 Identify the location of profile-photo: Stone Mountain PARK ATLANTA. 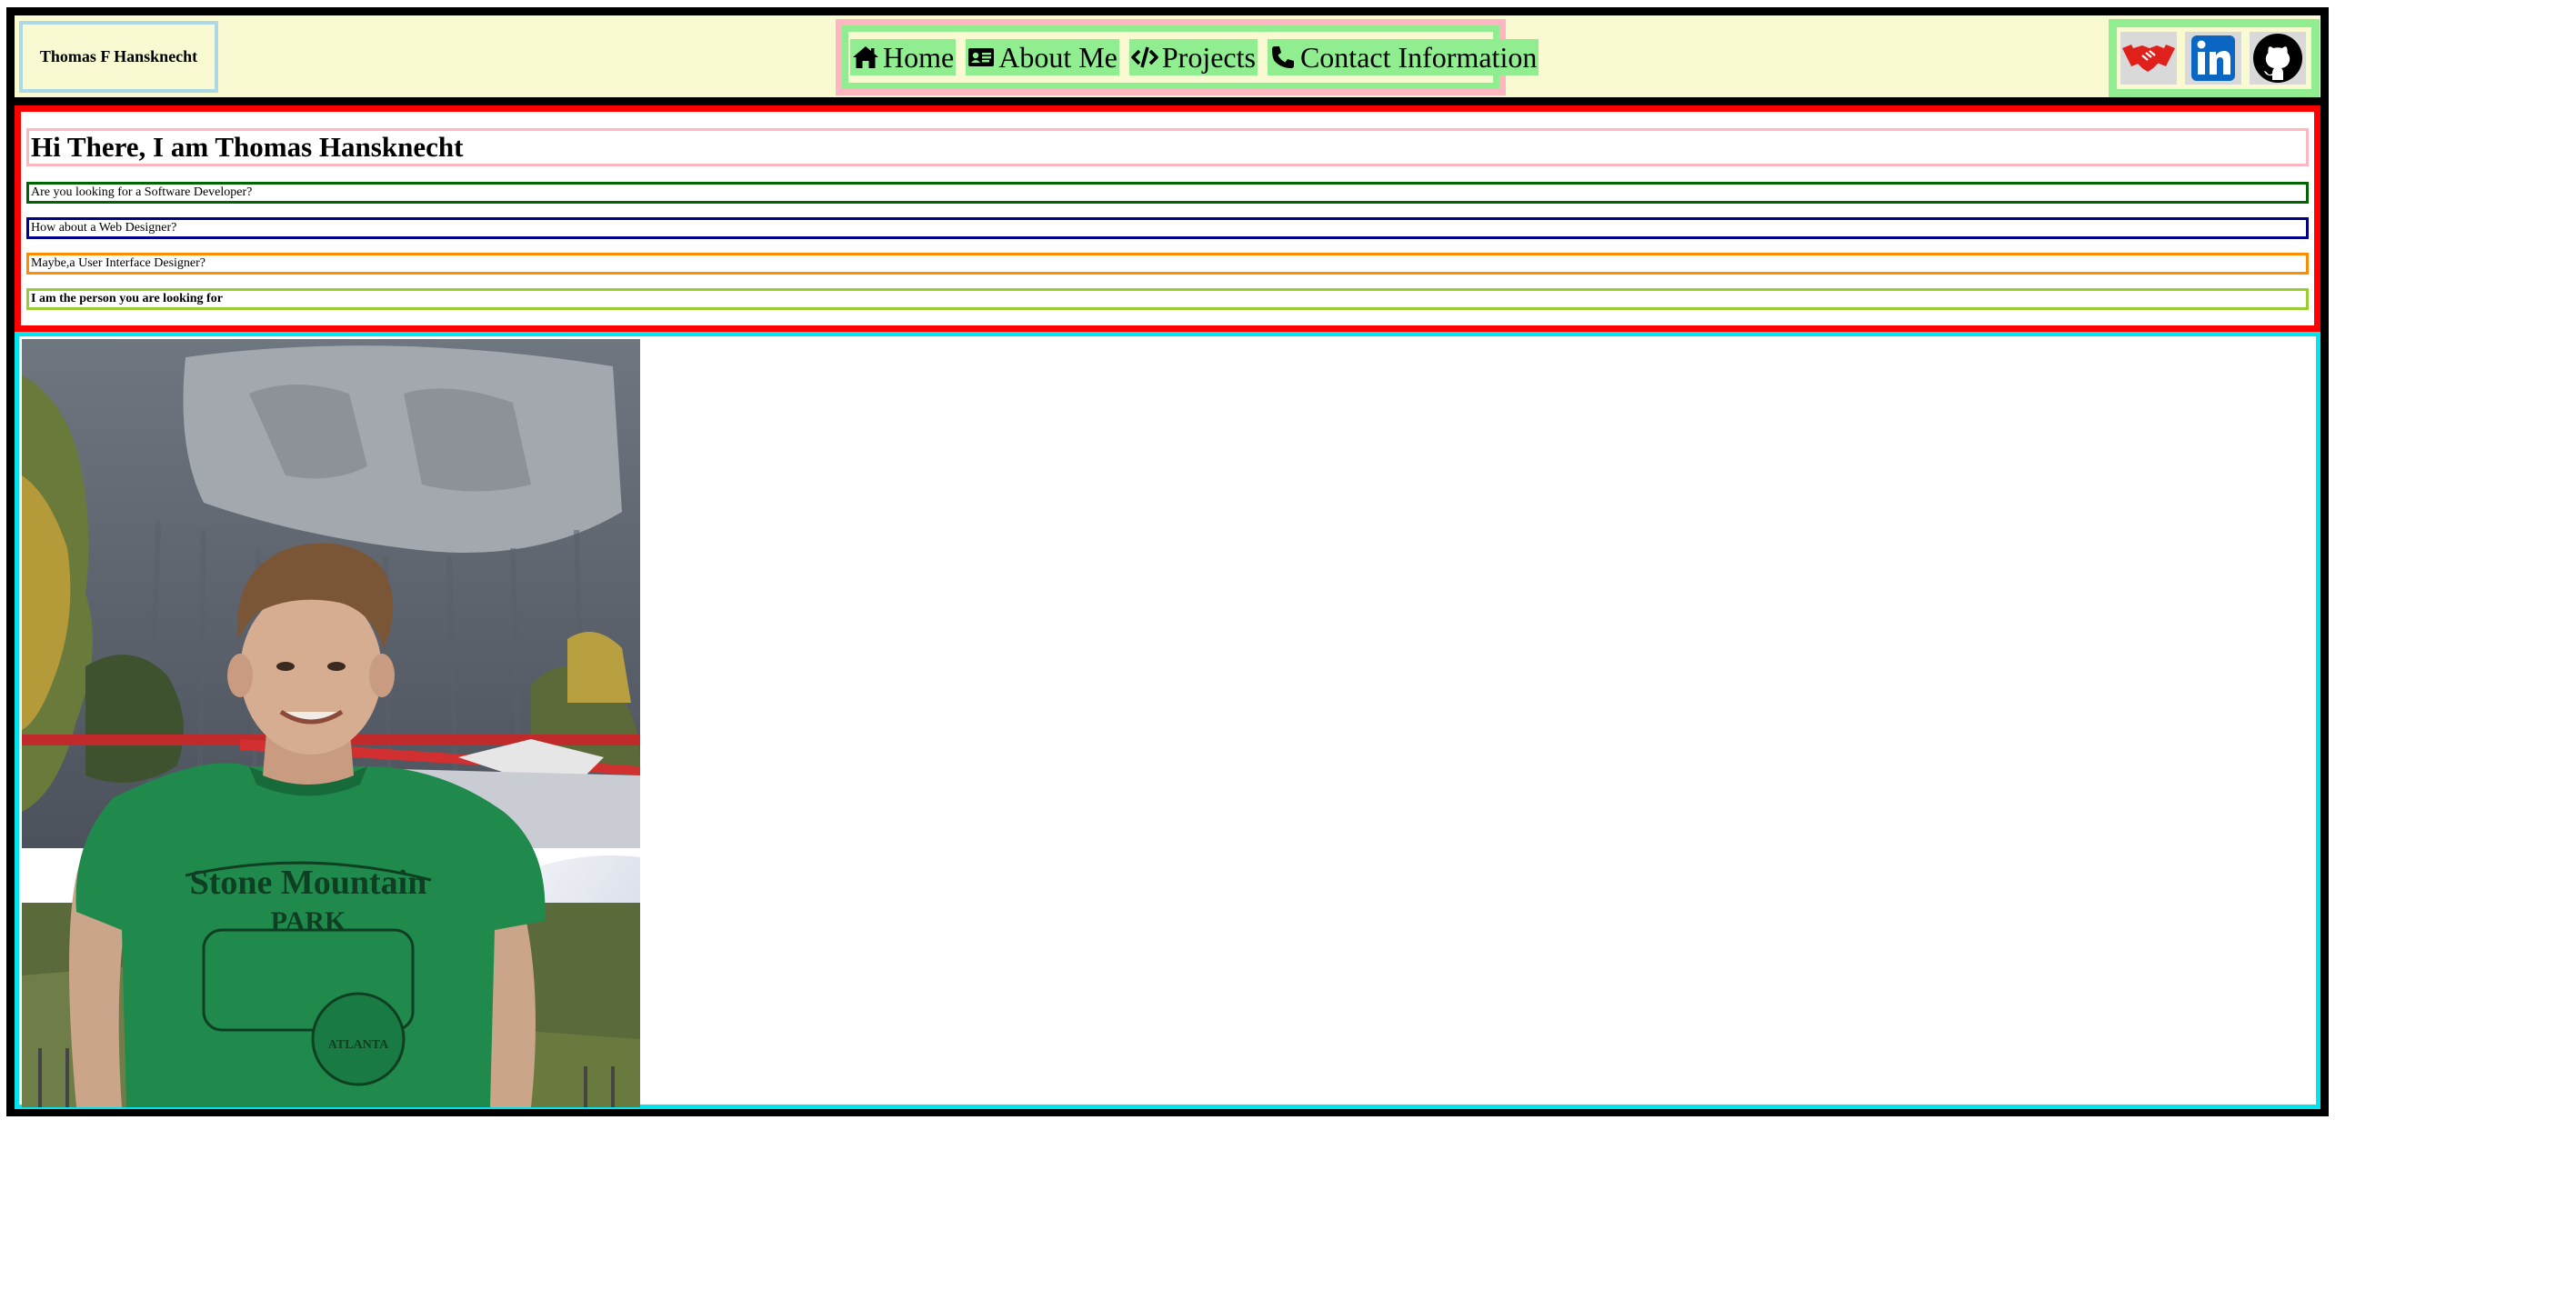
(331, 723).